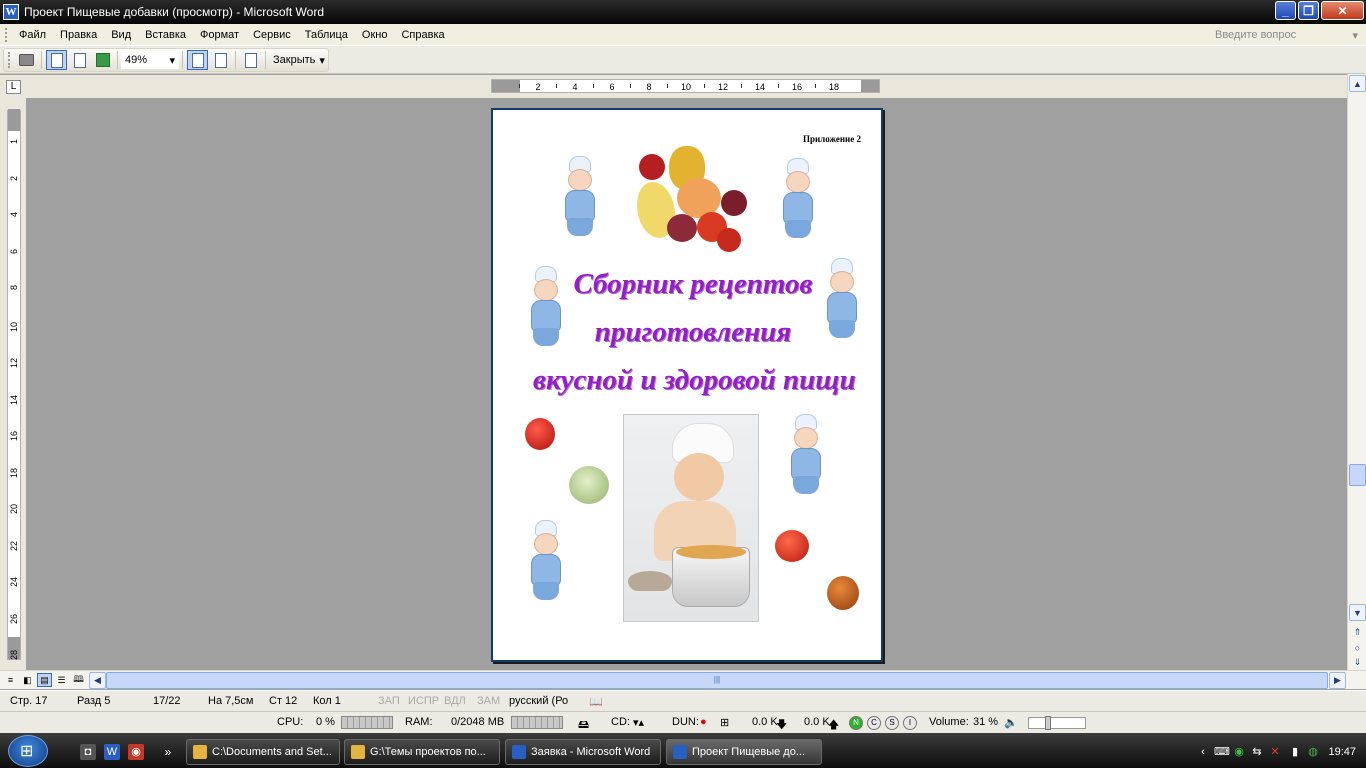 Image resolution: width=1366 pixels, height=768 pixels. Describe the element at coordinates (375, 35) in the screenshot. I see `menu-window: Окно` at that location.